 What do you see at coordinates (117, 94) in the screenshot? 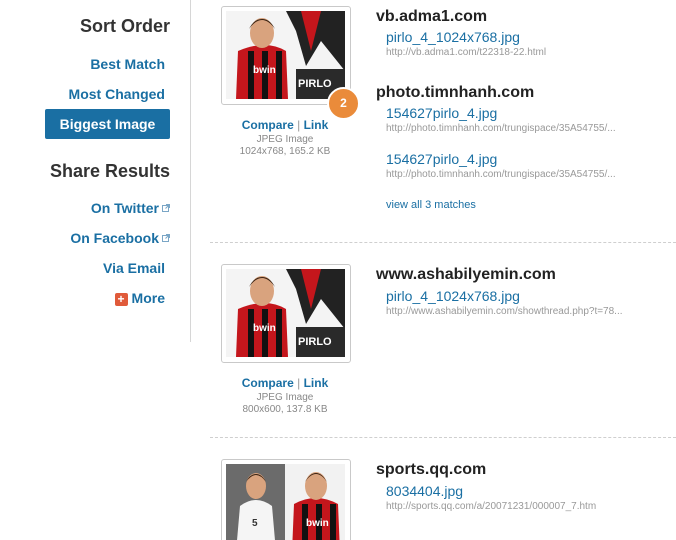
I see `sort-most-changed: Most Changed` at bounding box center [117, 94].